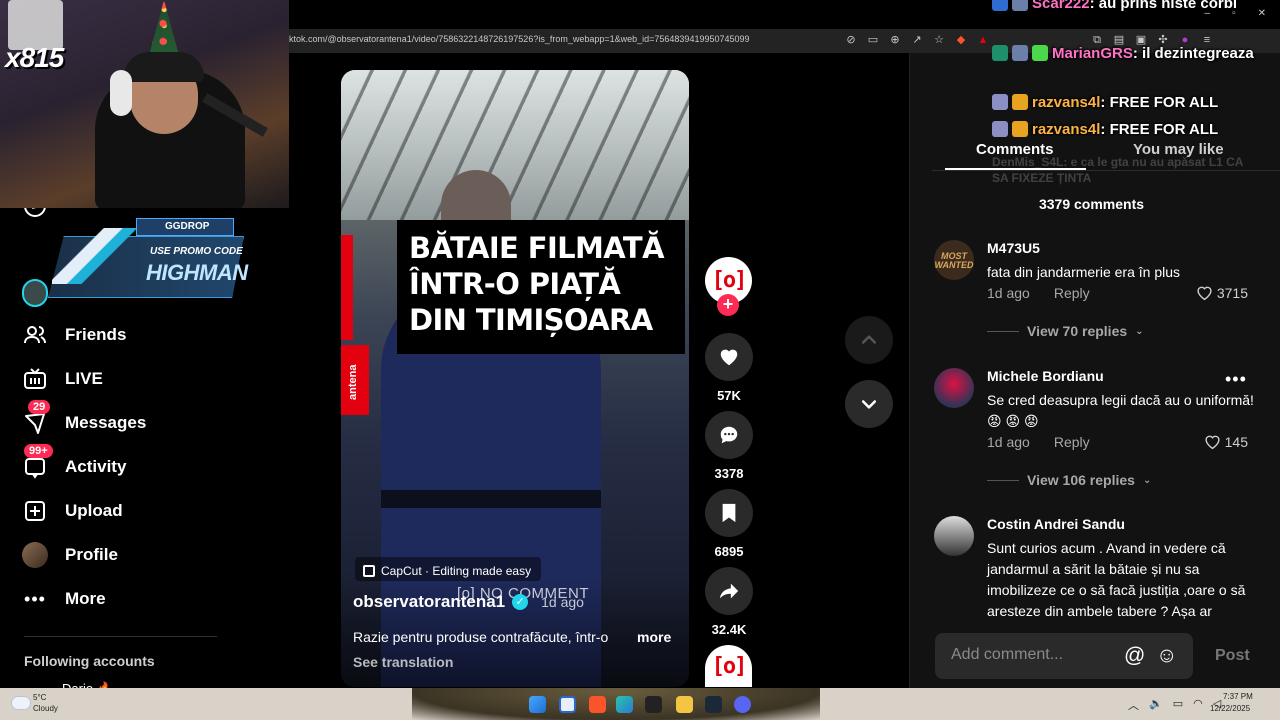 The width and height of the screenshot is (1280, 720). Describe the element at coordinates (403, 662) in the screenshot. I see `see-translation-link: See translation` at that location.